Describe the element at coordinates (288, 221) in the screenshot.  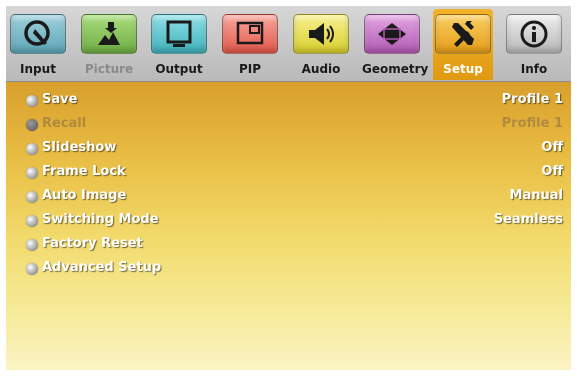
I see `menu-item-switching-mode: Switching Mode Seamless` at that location.